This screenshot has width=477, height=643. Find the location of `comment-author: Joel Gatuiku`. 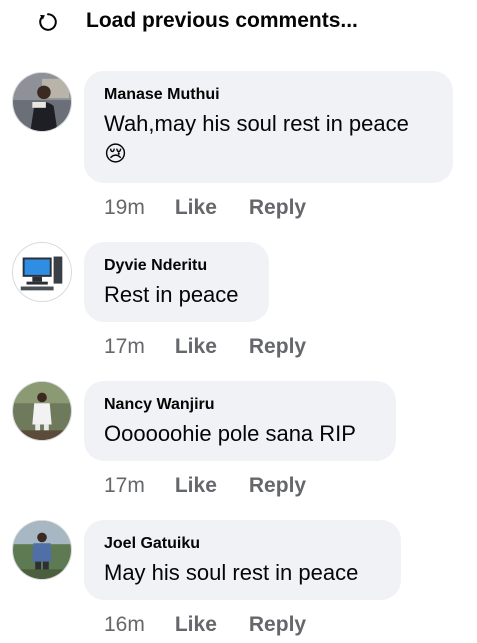

comment-author: Joel Gatuiku is located at coordinates (242, 544).